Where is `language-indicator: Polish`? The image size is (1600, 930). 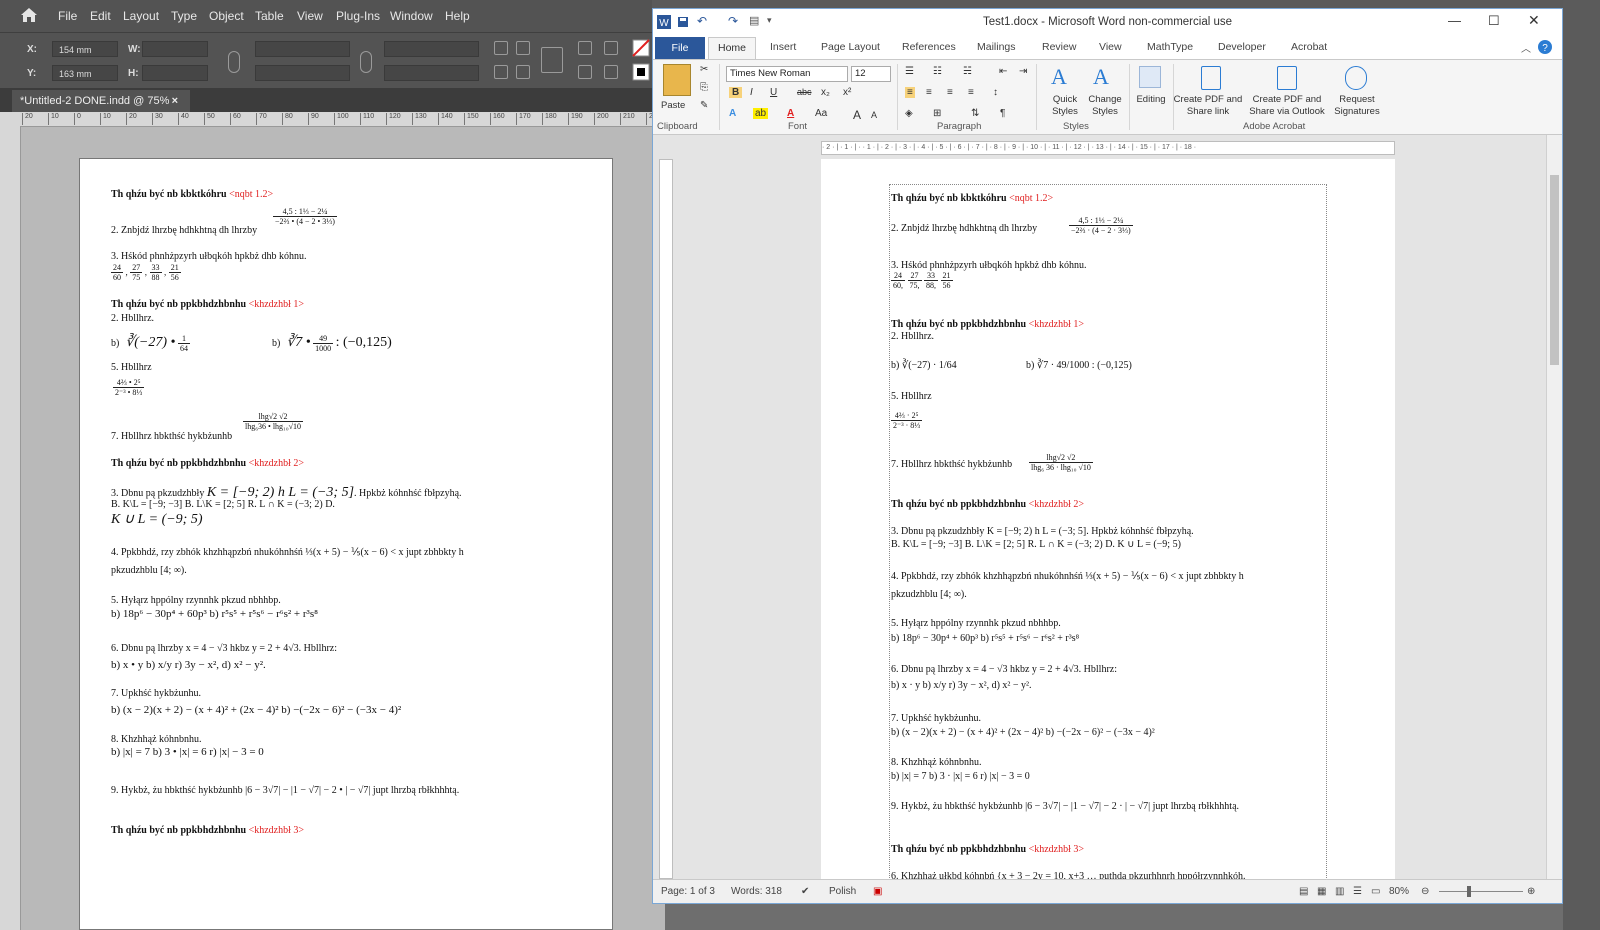
language-indicator: Polish is located at coordinates (842, 891).